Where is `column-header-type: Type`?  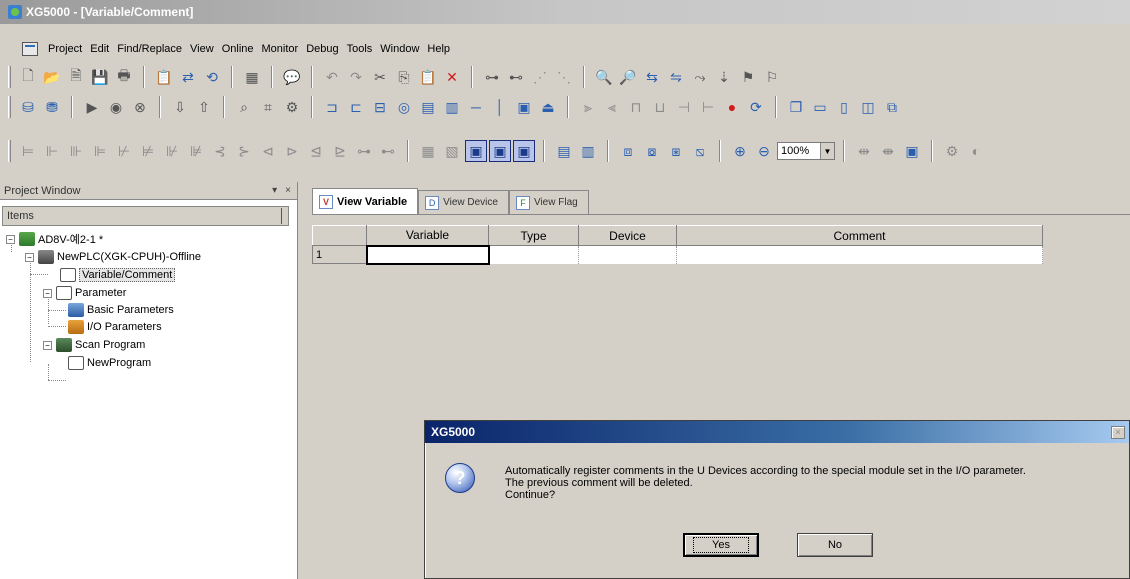 column-header-type: Type is located at coordinates (533, 235).